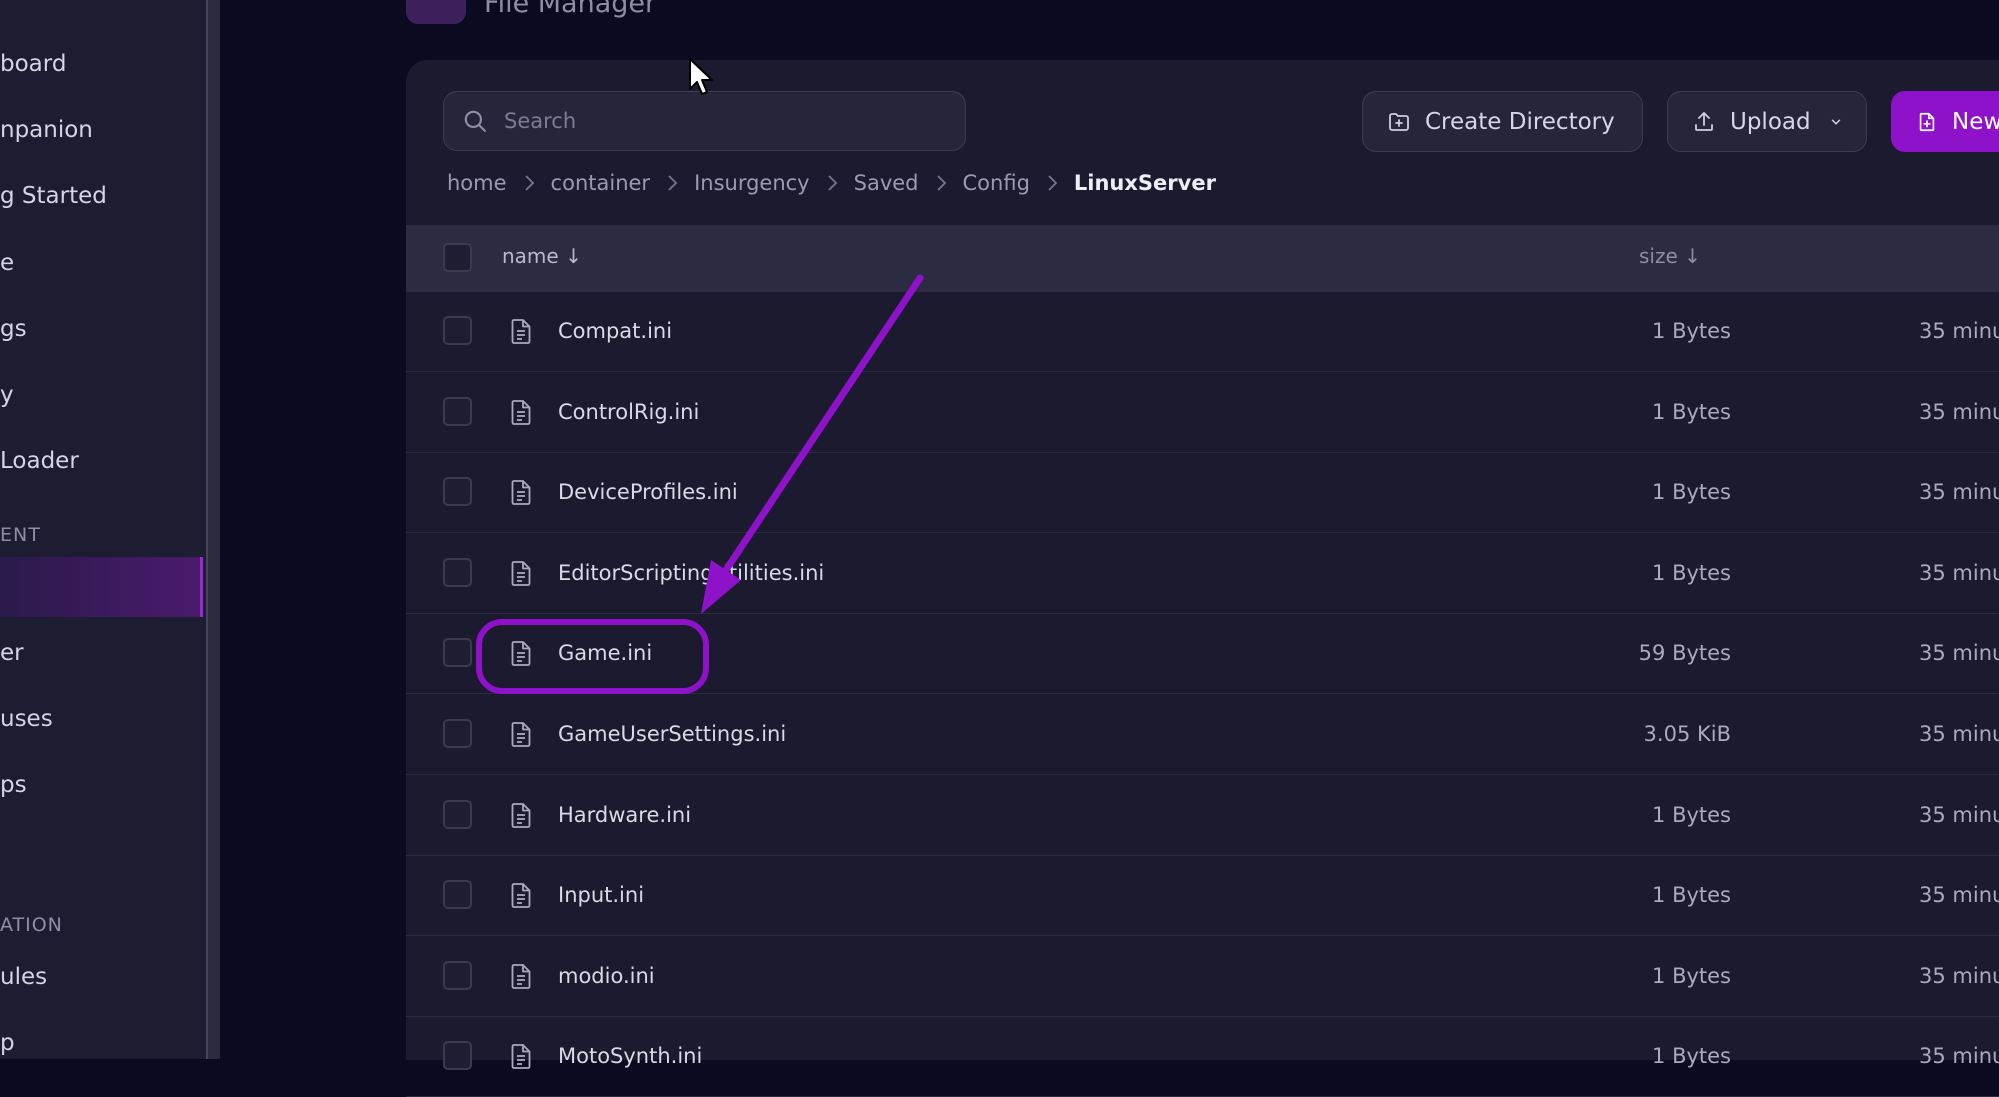 This screenshot has width=1999, height=1097. What do you see at coordinates (1202, 976) in the screenshot?
I see `table-row: modio.ini 1 Bytes 35 minu` at bounding box center [1202, 976].